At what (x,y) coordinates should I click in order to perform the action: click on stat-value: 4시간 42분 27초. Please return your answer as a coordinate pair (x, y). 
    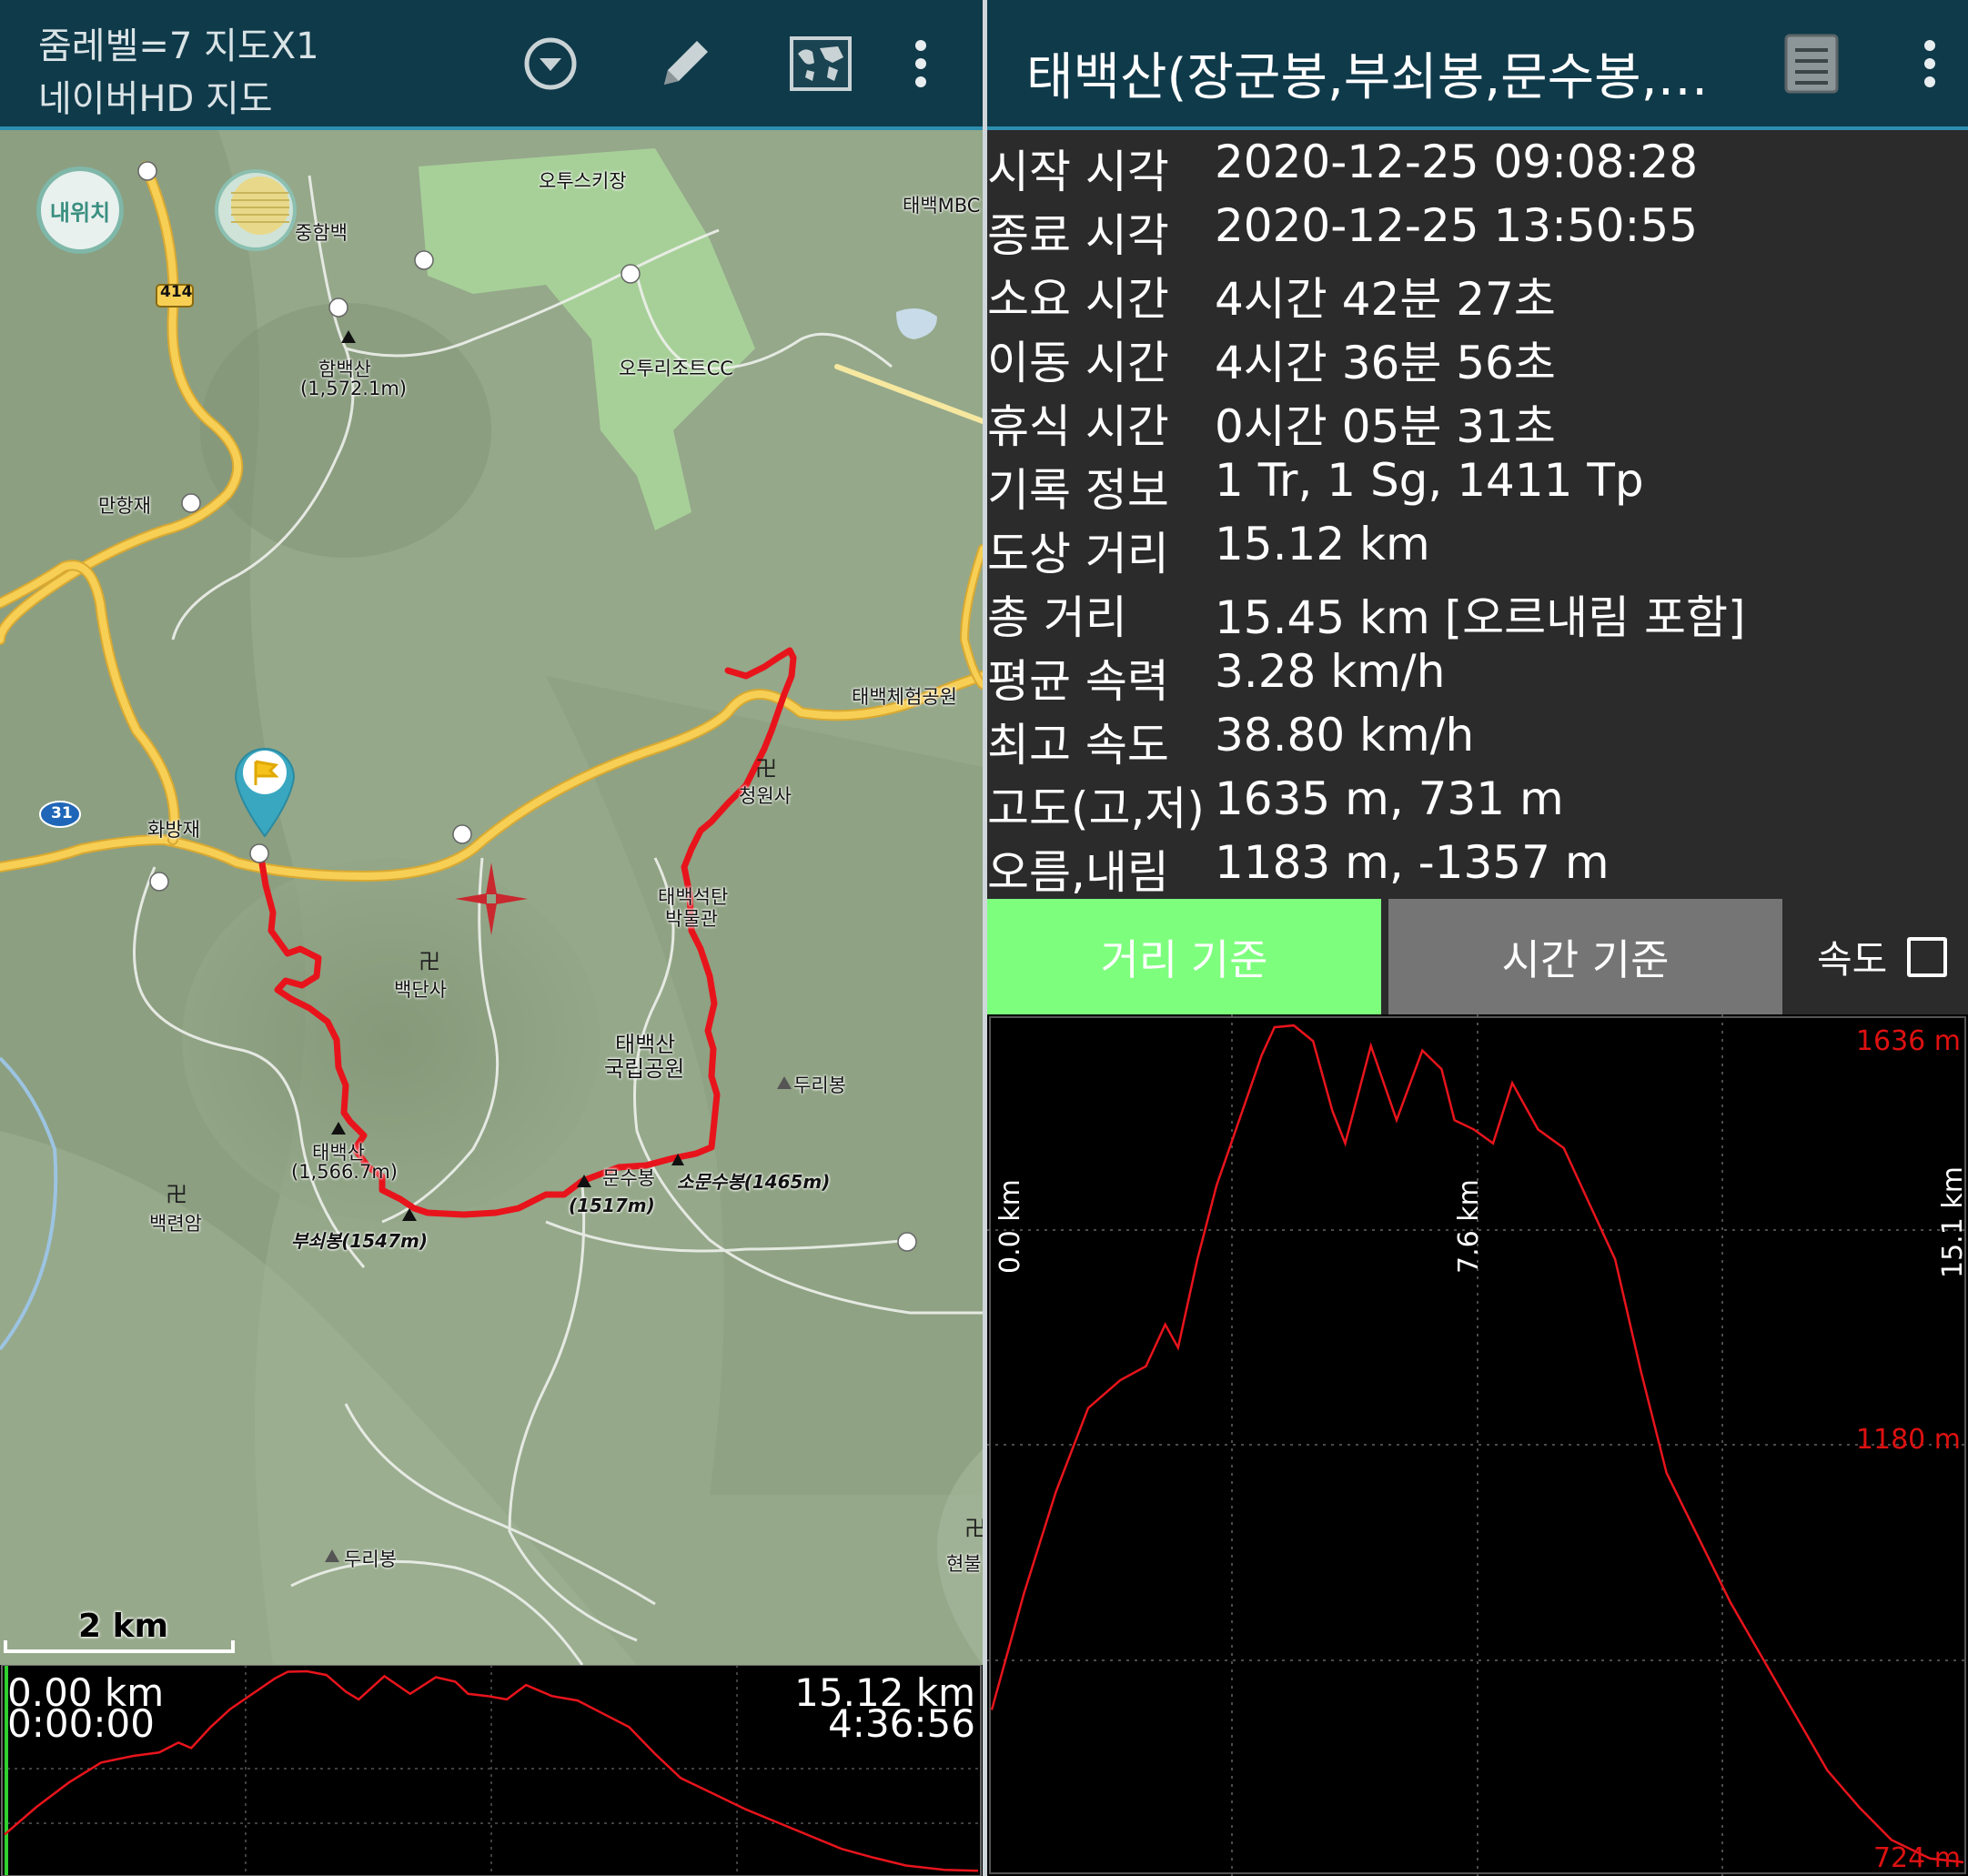
    Looking at the image, I should click on (1385, 299).